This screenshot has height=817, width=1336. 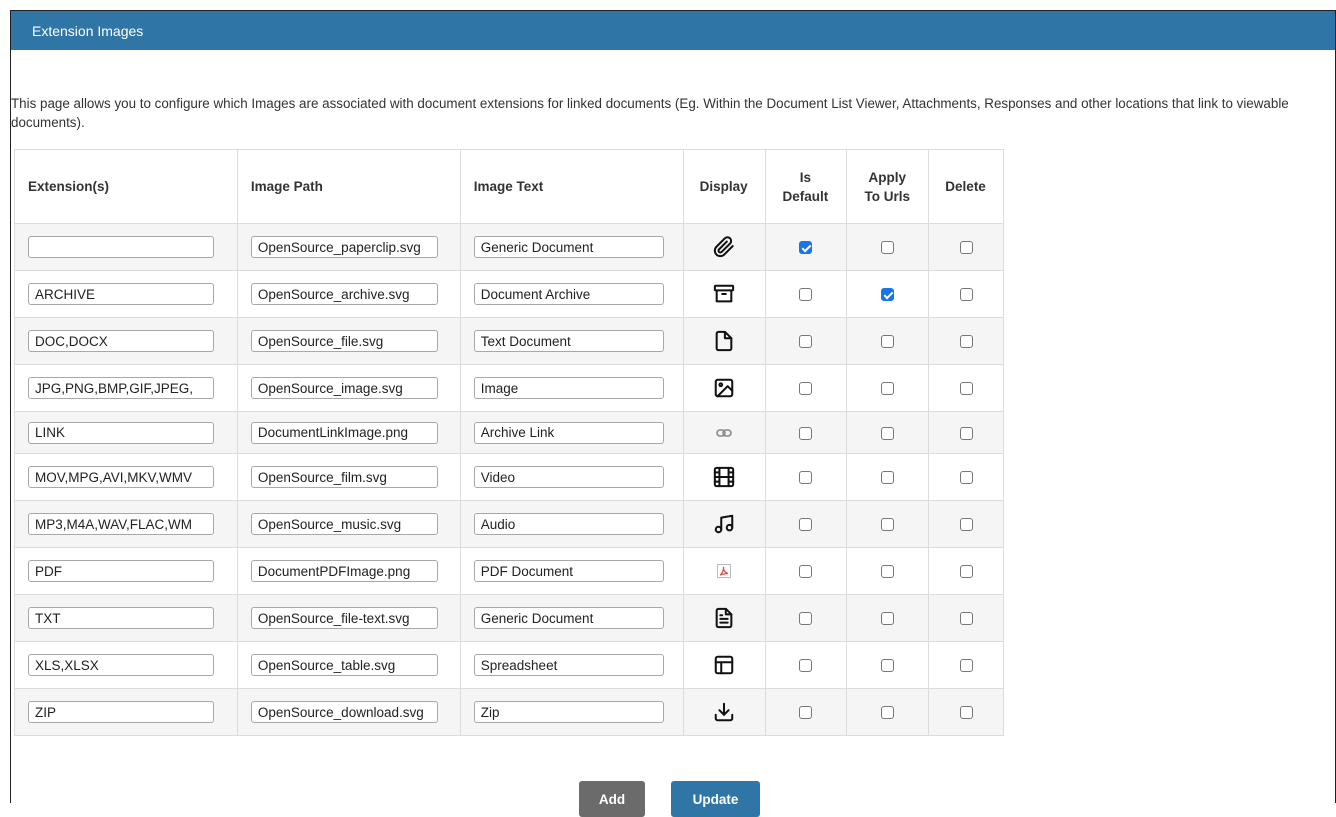 What do you see at coordinates (805, 177) in the screenshot?
I see `col-is-default-line1: Is` at bounding box center [805, 177].